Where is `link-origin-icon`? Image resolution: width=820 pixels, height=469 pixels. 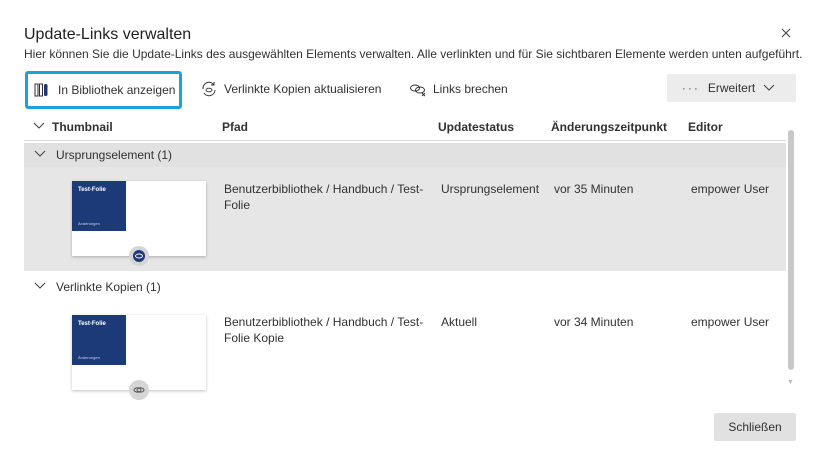 link-origin-icon is located at coordinates (139, 256).